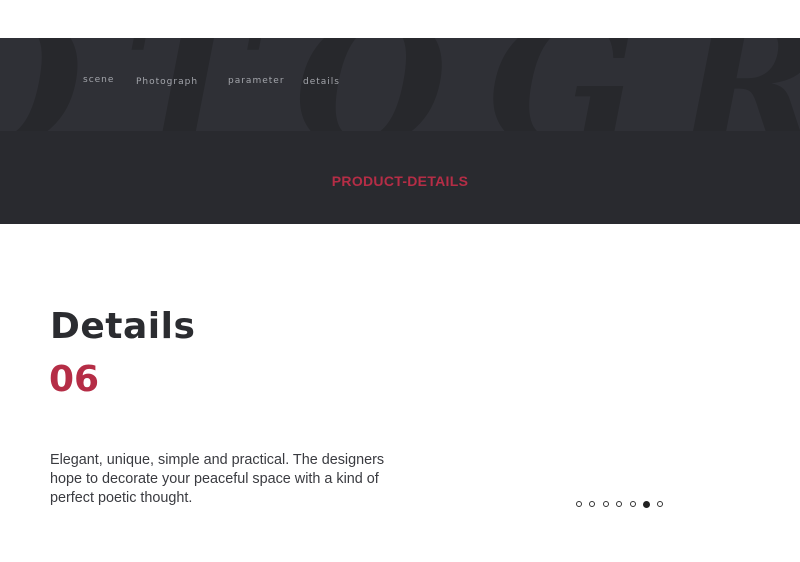 This screenshot has height=562, width=800. Describe the element at coordinates (123, 326) in the screenshot. I see `section-heading: Details` at that location.